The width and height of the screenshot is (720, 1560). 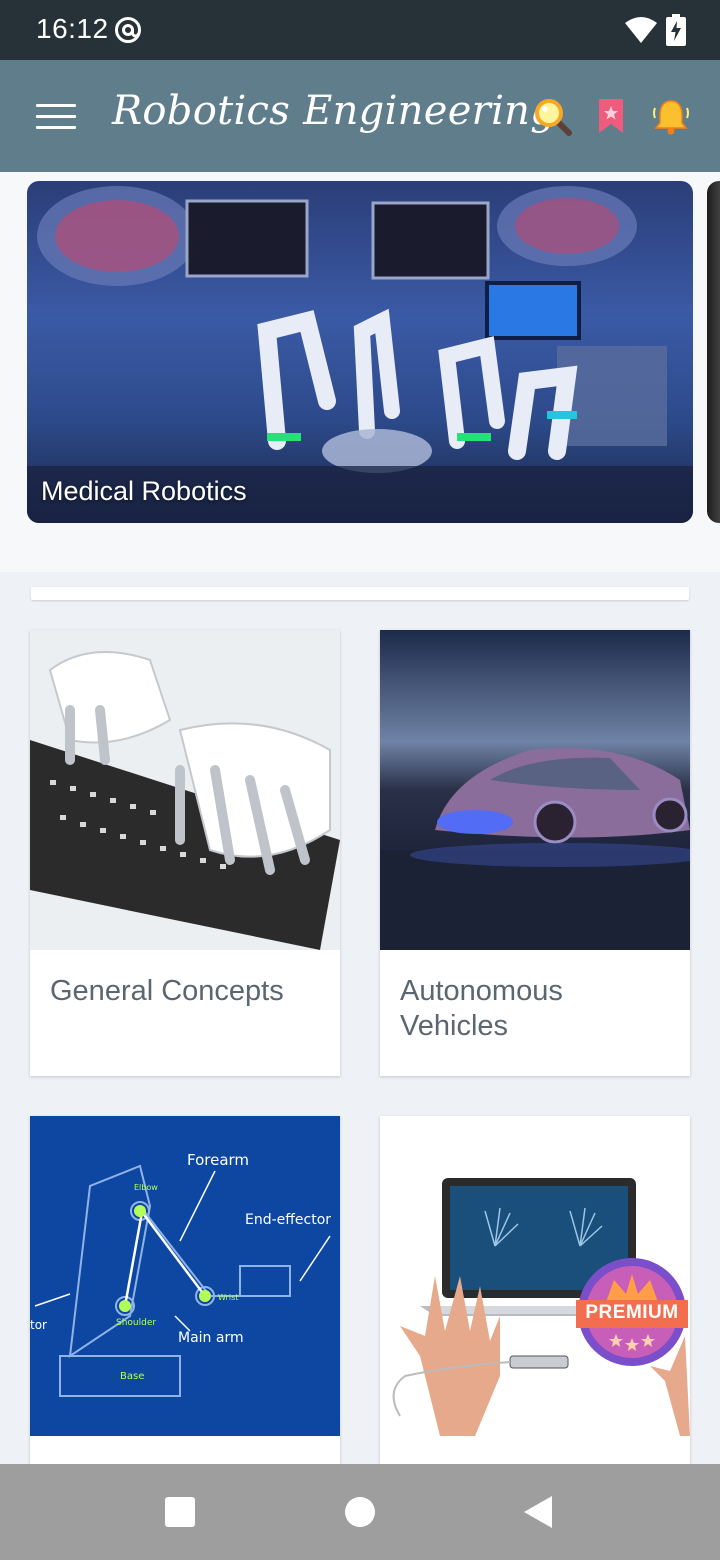 I want to click on home-icon, so click(x=360, y=1512).